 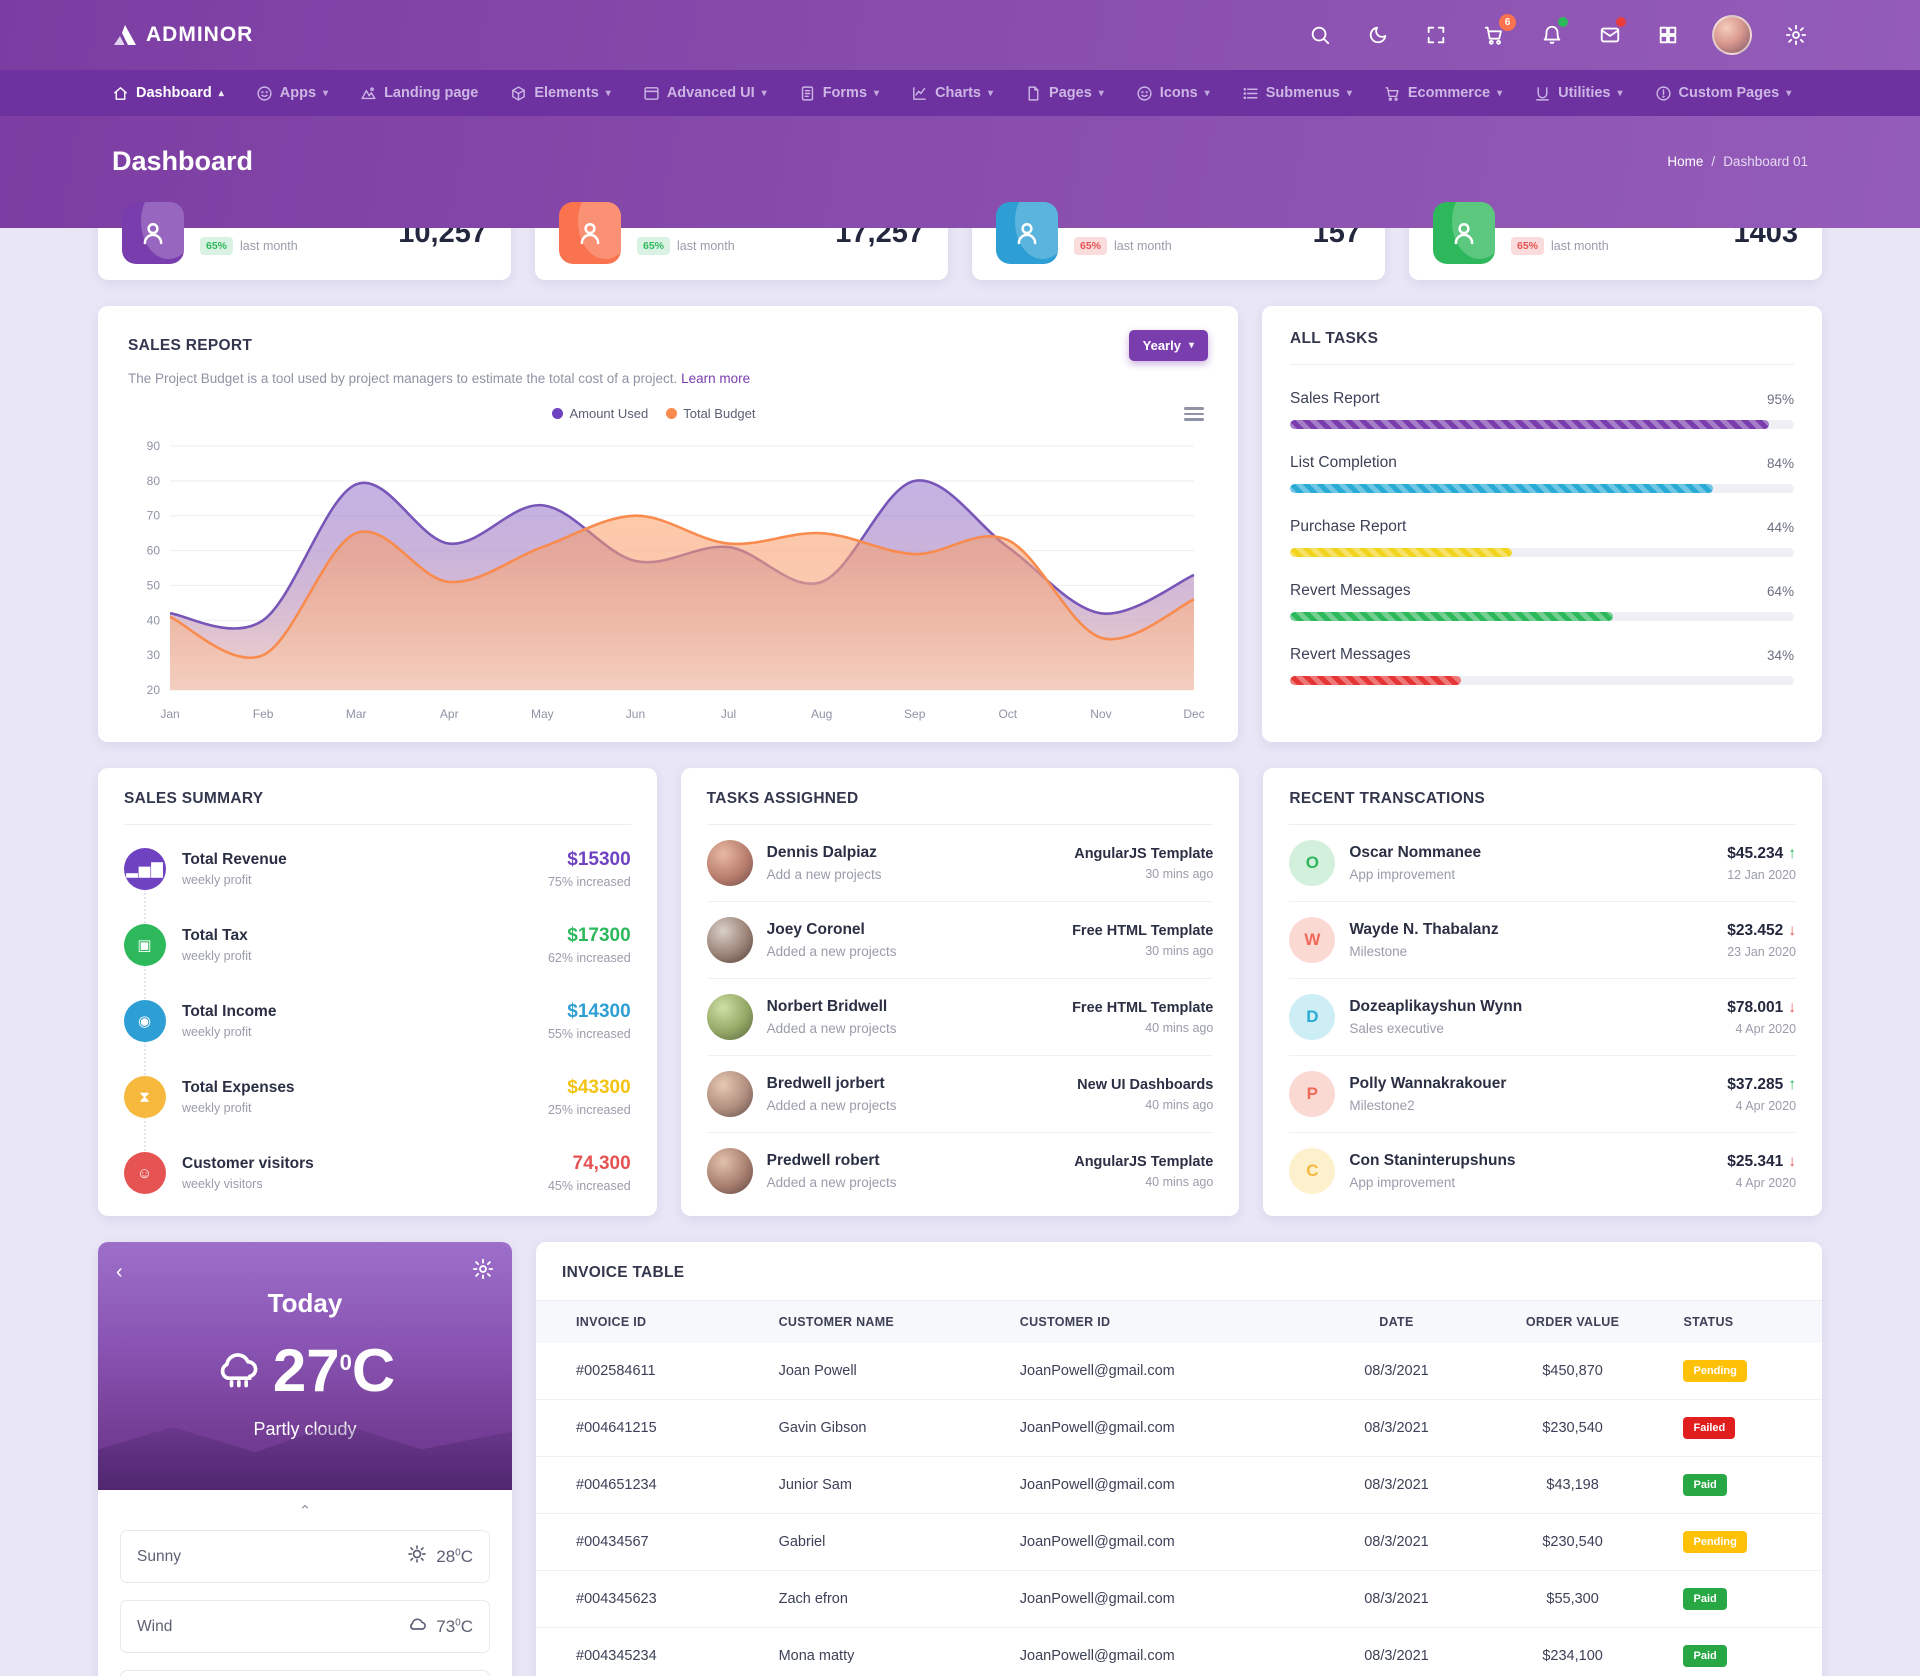 I want to click on task-label: List Completion, so click(x=1343, y=462).